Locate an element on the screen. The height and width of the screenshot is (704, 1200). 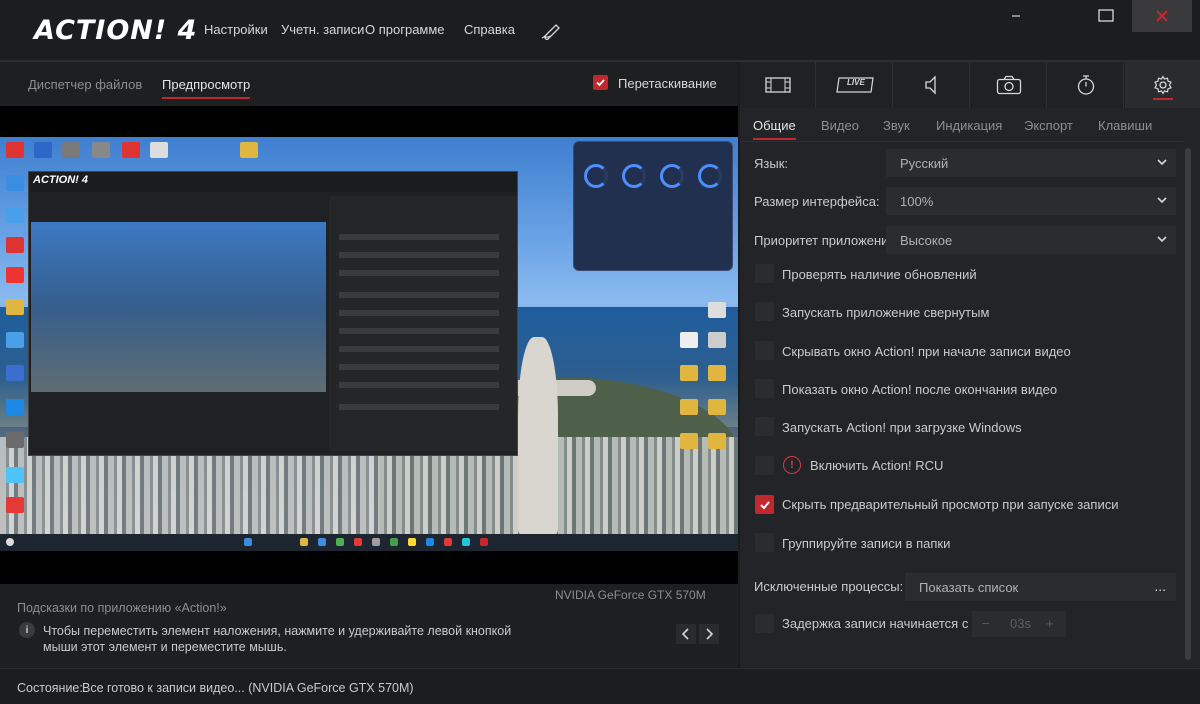
enable-rcu-label: Включить Action! RCU is located at coordinates (877, 465).